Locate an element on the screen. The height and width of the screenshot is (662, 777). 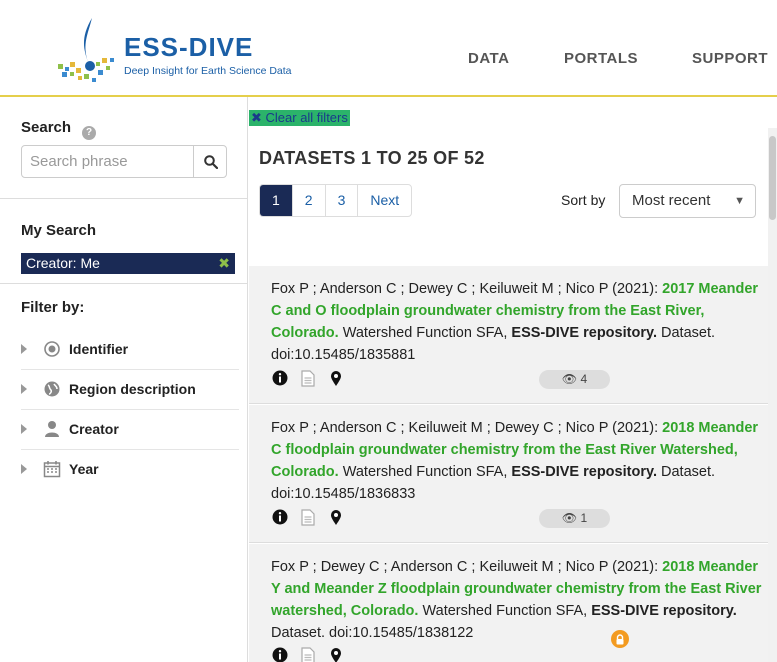
lock-icon is located at coordinates (620, 639).